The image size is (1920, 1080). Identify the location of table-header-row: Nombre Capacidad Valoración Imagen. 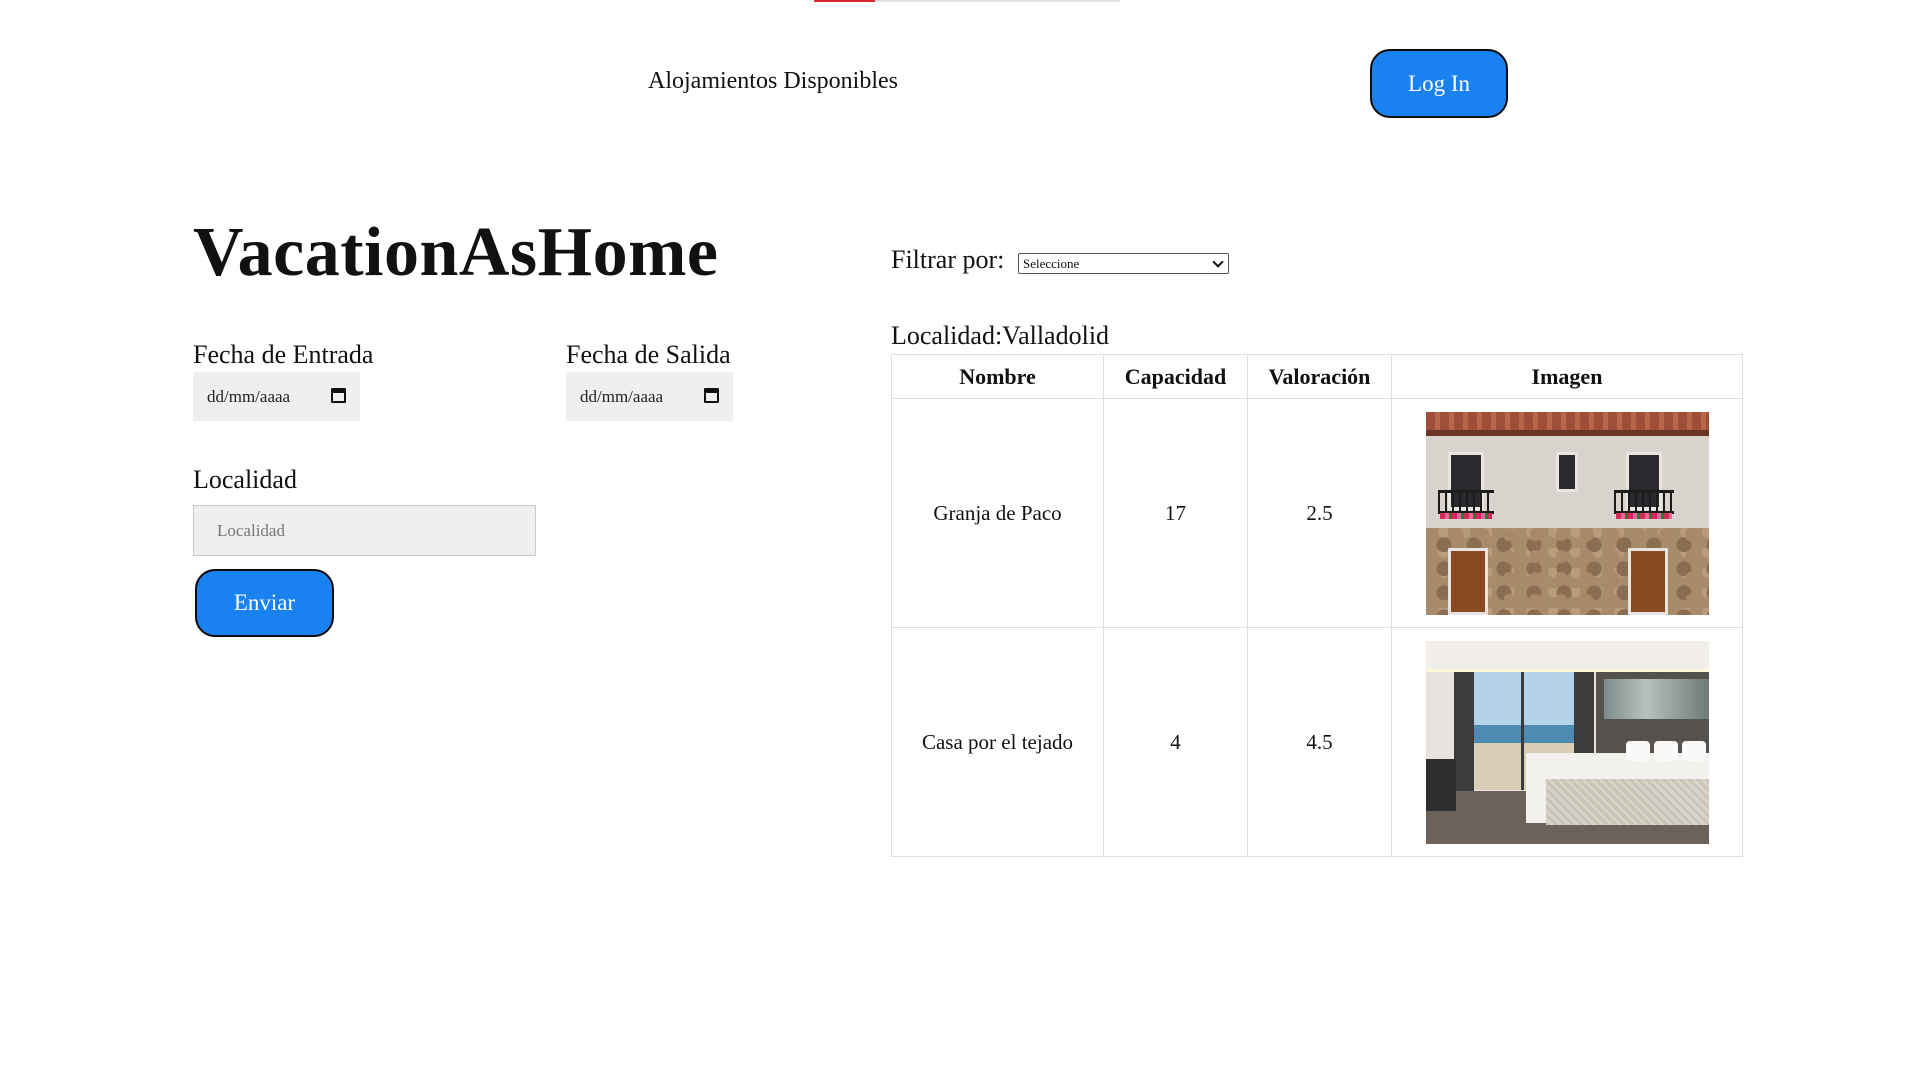
(1317, 376).